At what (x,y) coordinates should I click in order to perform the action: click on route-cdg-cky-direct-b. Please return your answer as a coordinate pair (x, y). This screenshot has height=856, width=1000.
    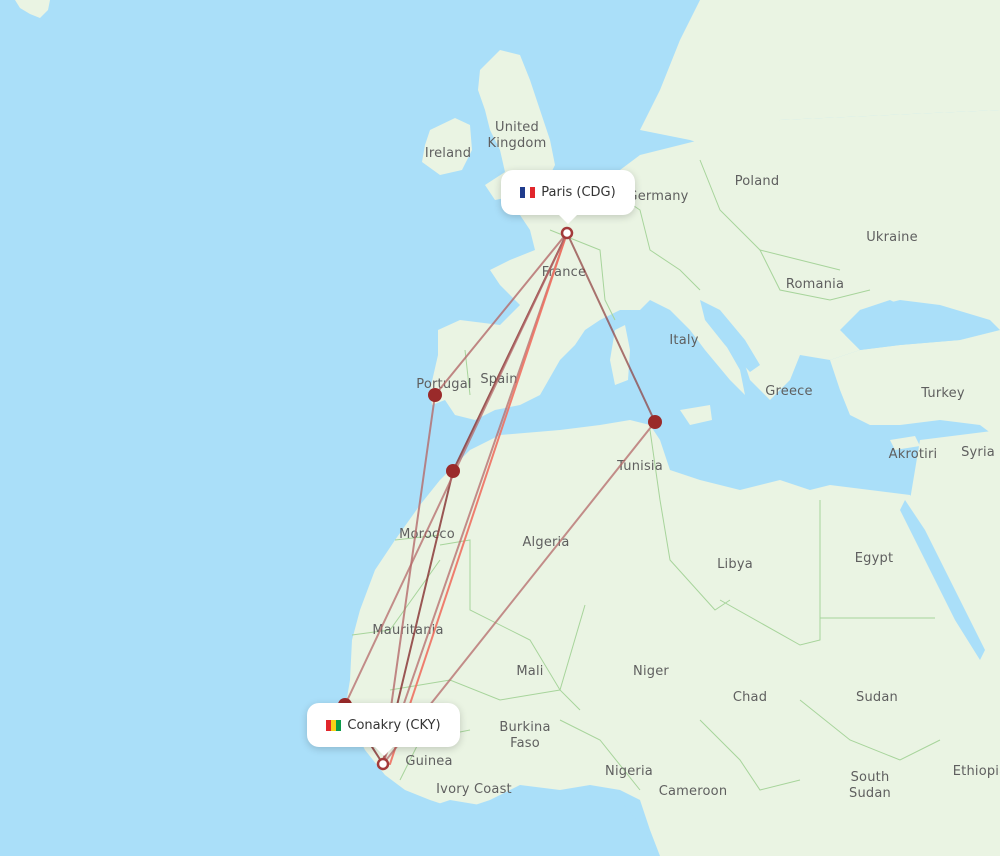
    Looking at the image, I should click on (478, 498).